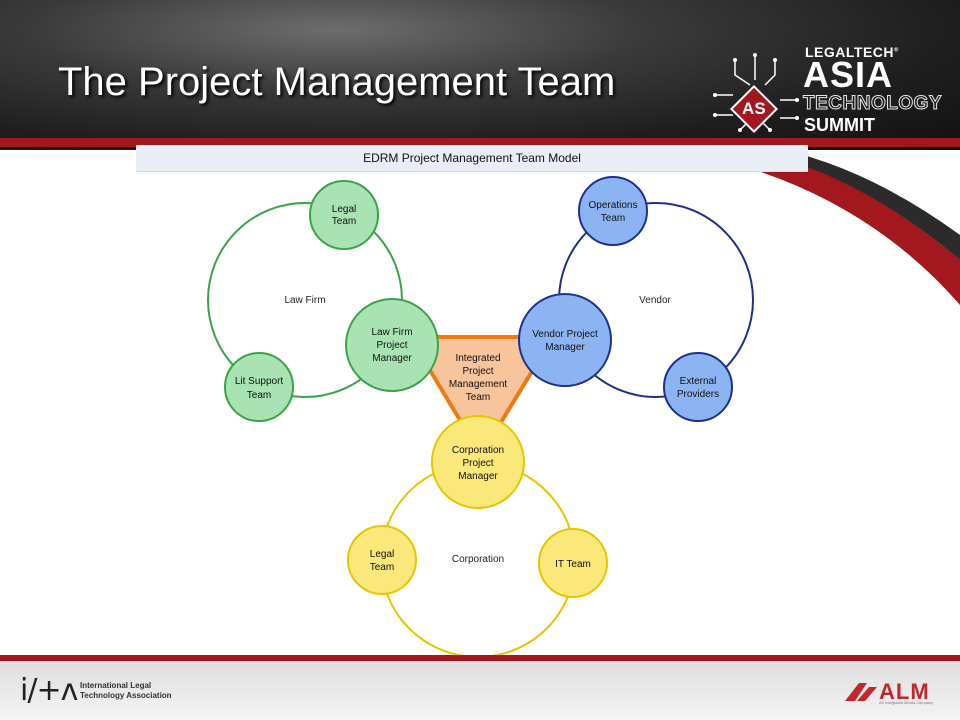 The height and width of the screenshot is (720, 960). What do you see at coordinates (478, 559) in the screenshot?
I see `corporation-label: Corporation` at bounding box center [478, 559].